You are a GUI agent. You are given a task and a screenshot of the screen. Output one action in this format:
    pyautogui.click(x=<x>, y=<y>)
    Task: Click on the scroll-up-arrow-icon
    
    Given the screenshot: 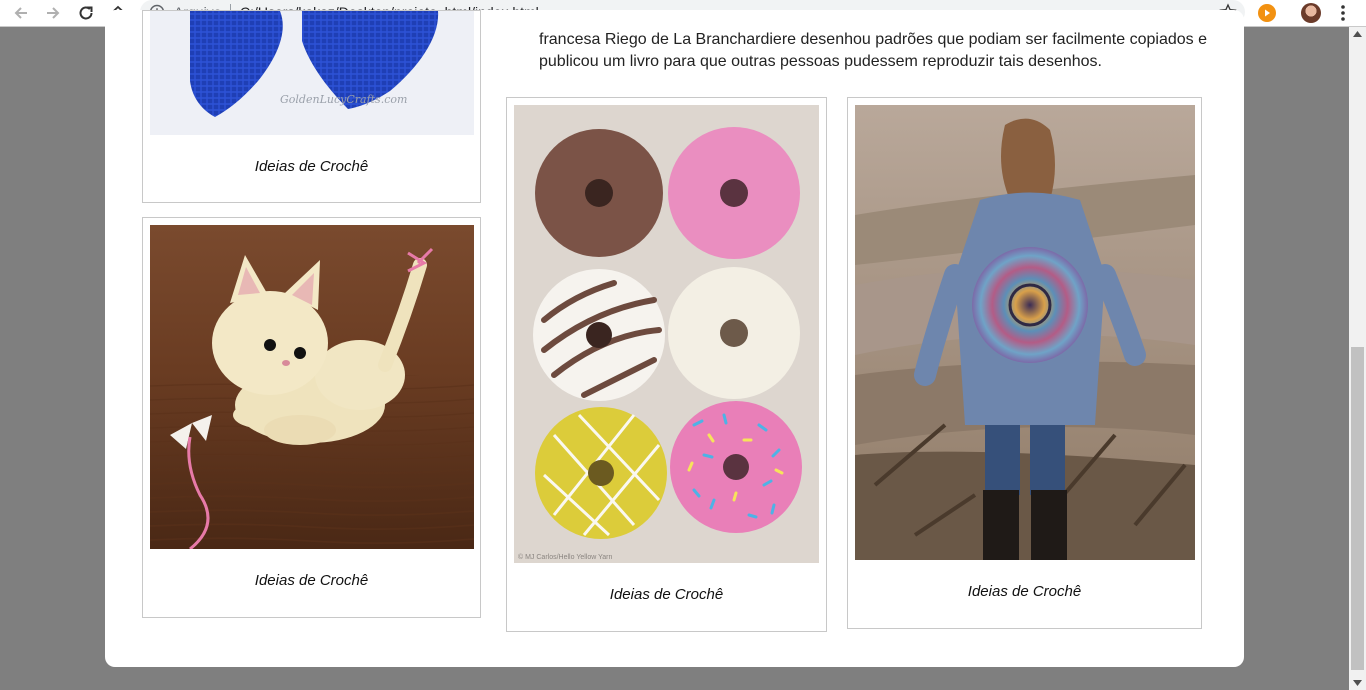 What is the action you would take?
    pyautogui.click(x=1357, y=34)
    